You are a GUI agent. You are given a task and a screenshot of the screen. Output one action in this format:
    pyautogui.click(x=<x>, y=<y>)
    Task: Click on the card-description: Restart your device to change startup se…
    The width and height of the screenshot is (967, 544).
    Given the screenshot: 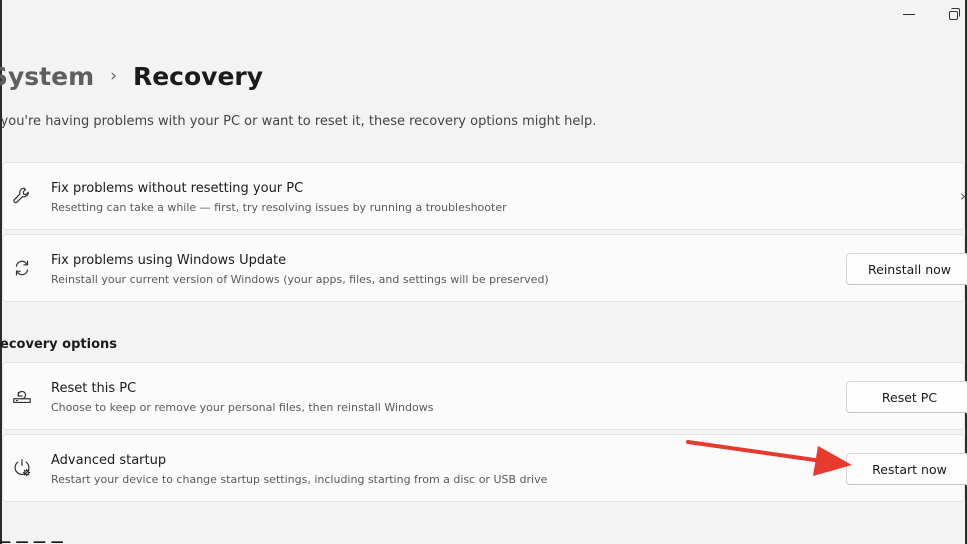 What is the action you would take?
    pyautogui.click(x=299, y=479)
    